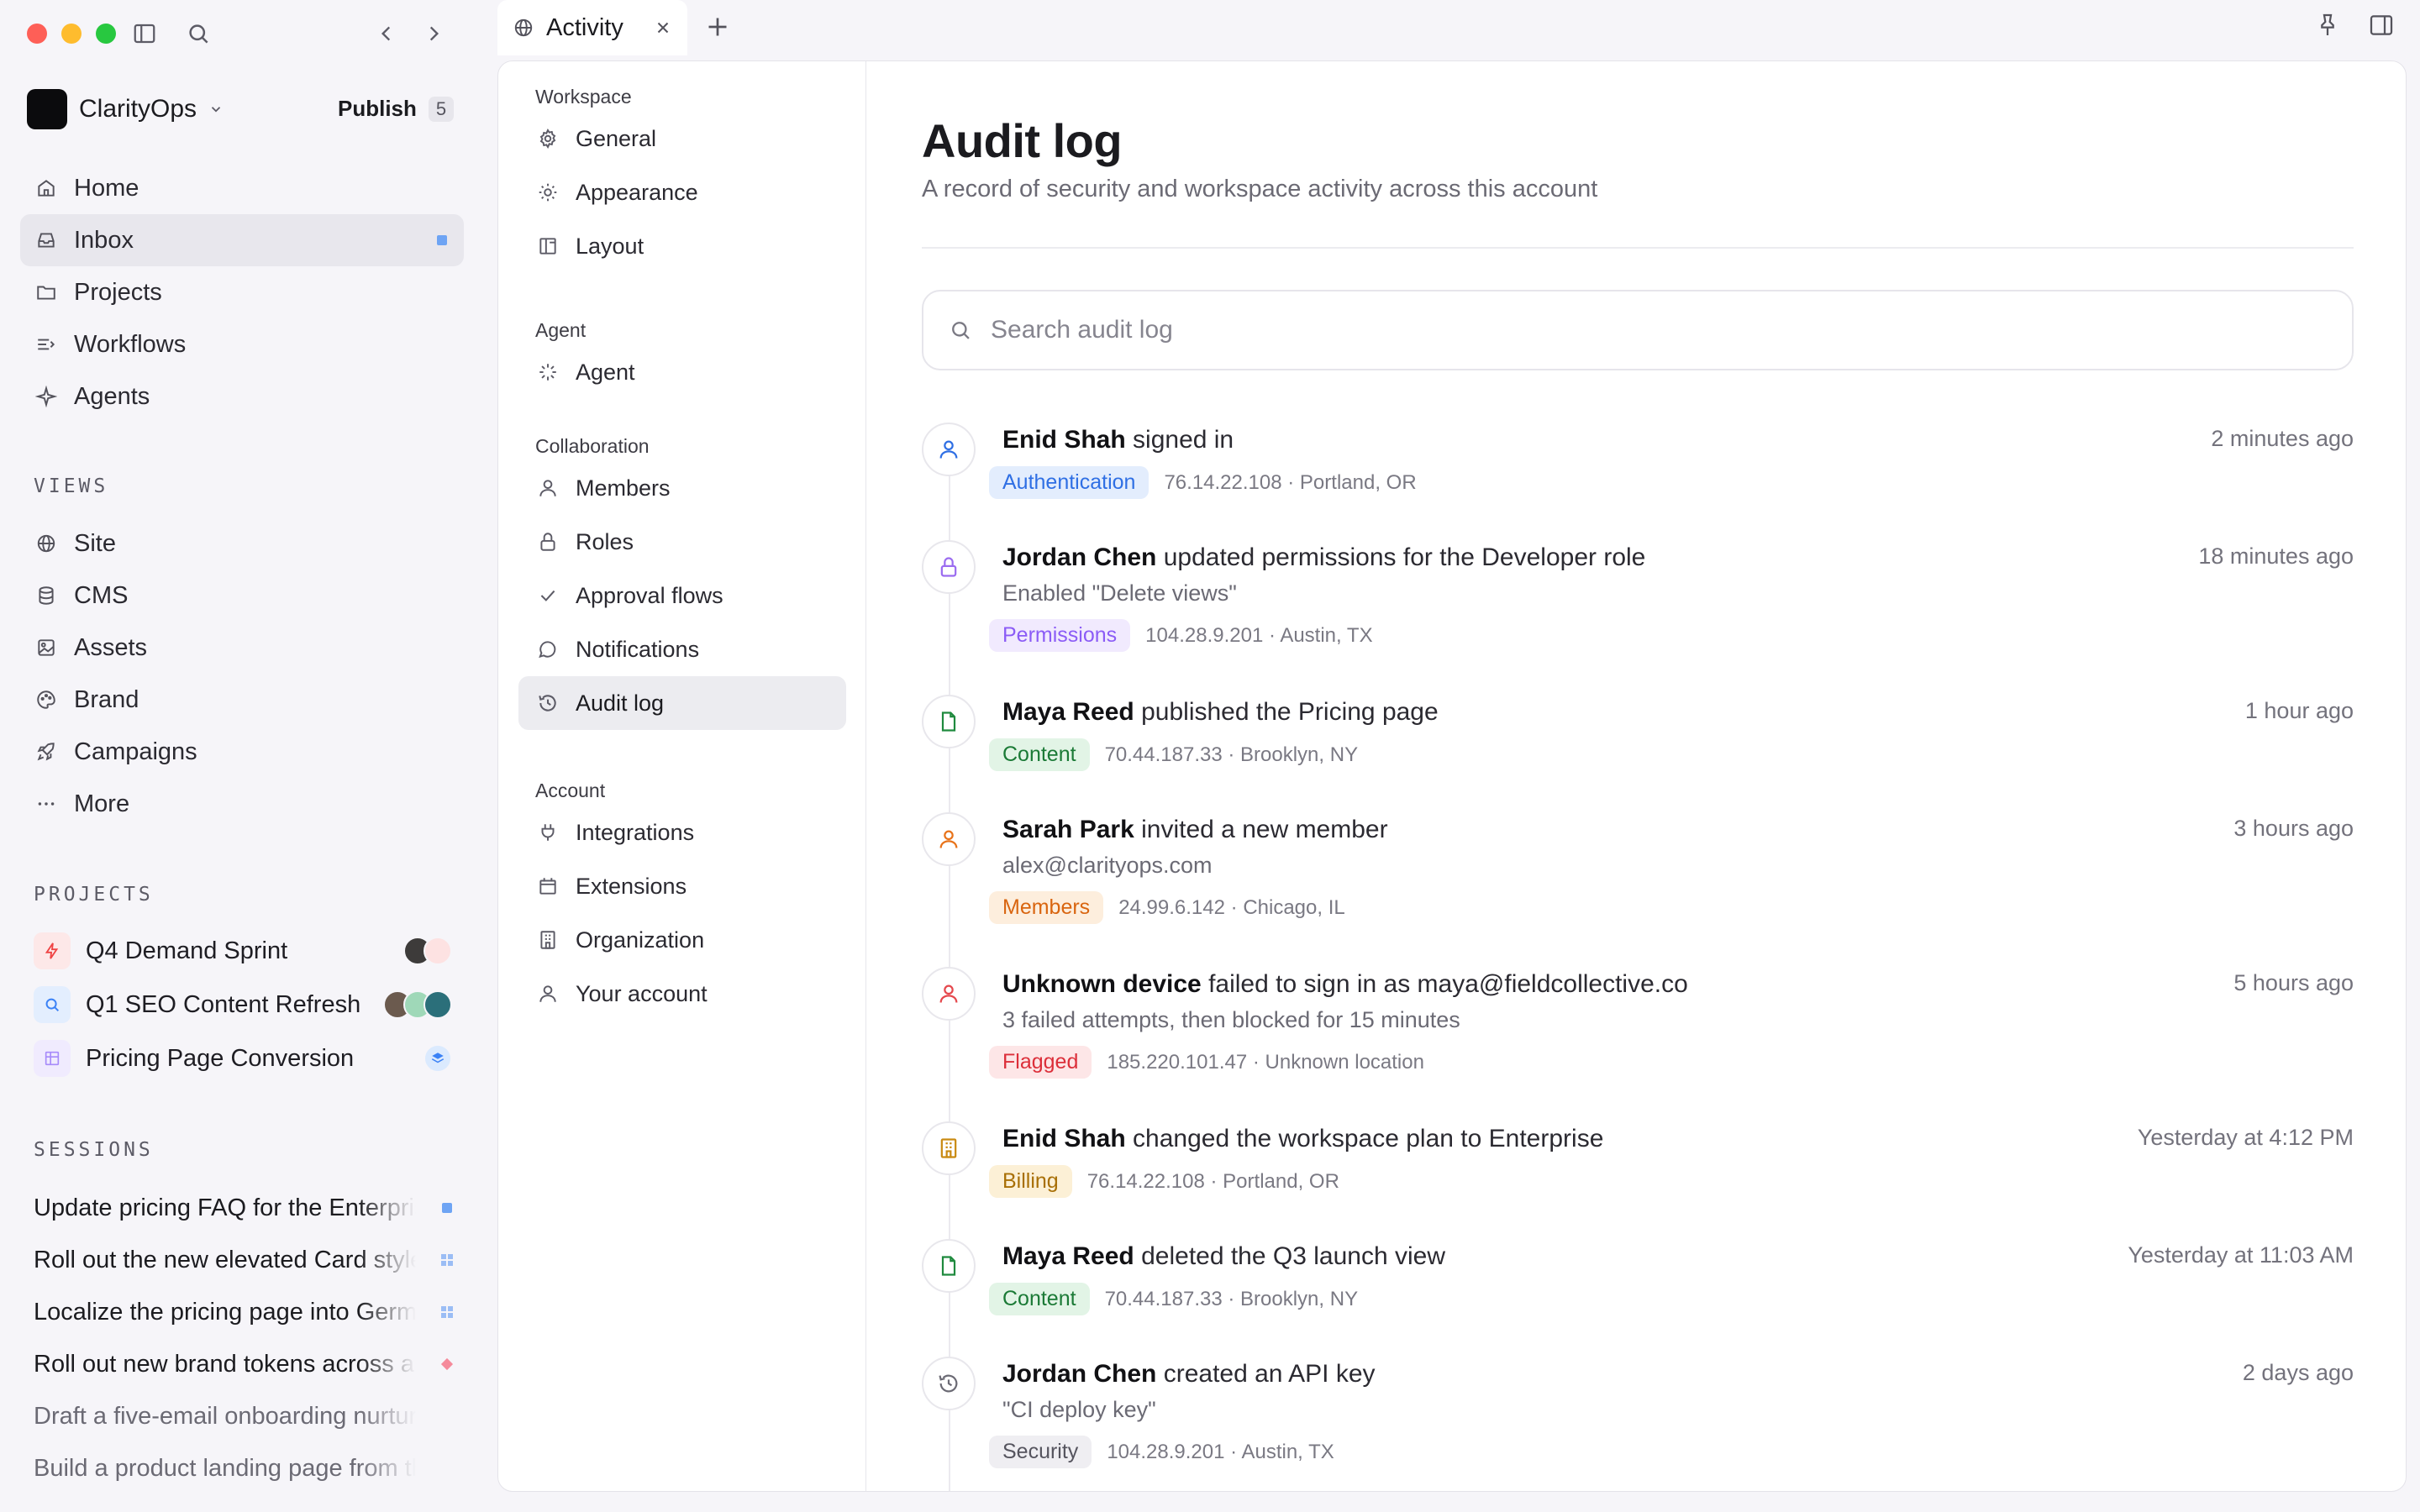 This screenshot has width=2420, height=1512. What do you see at coordinates (242, 752) in the screenshot?
I see `sidebar-item-campaigns: Campaigns` at bounding box center [242, 752].